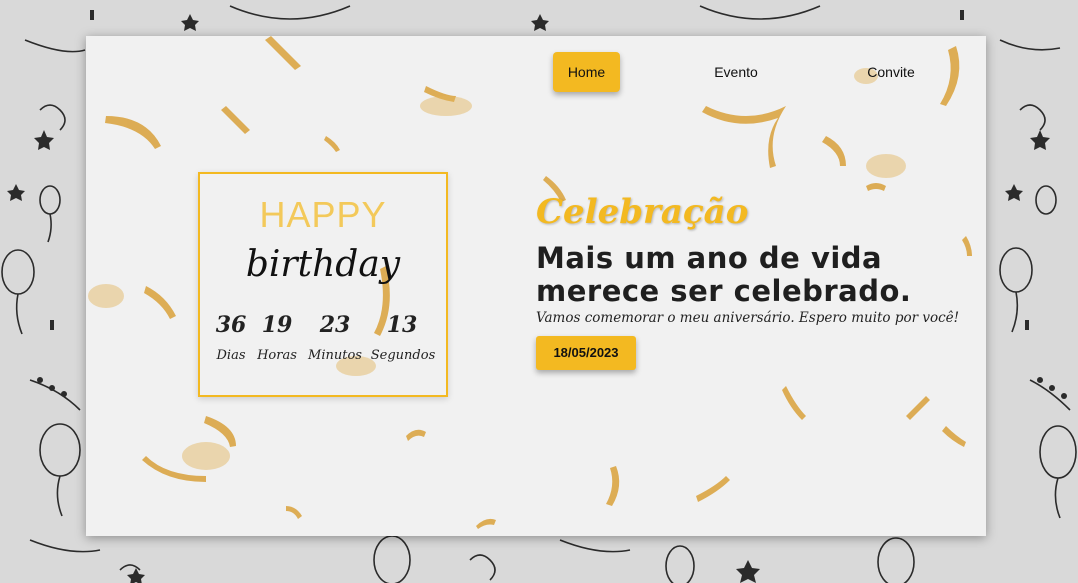  What do you see at coordinates (642, 212) in the screenshot?
I see `celebration-kicker: Celebração` at bounding box center [642, 212].